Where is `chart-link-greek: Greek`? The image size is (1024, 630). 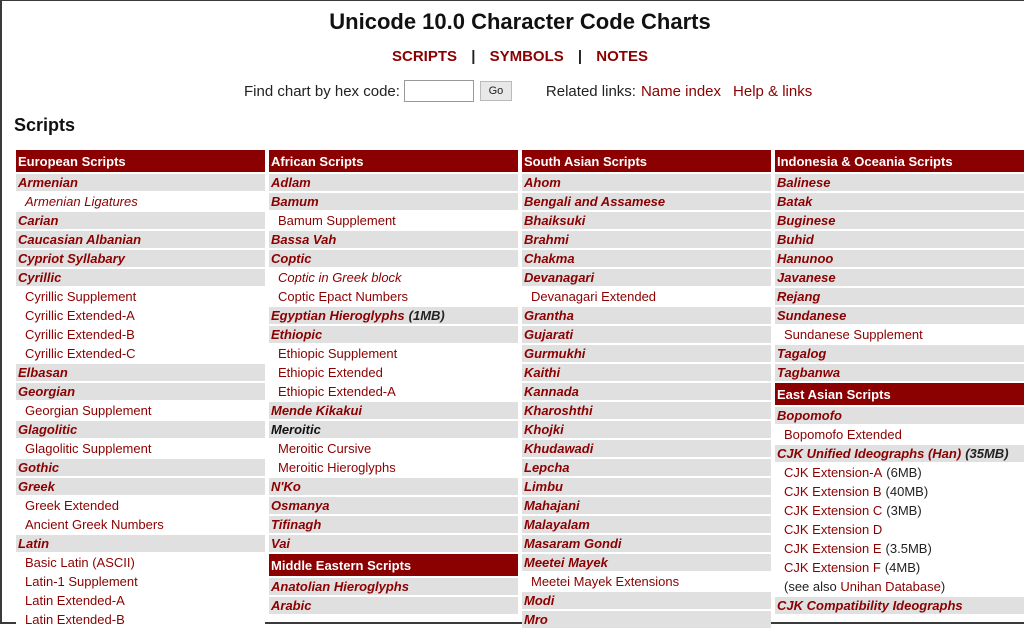
chart-link-greek: Greek is located at coordinates (36, 486).